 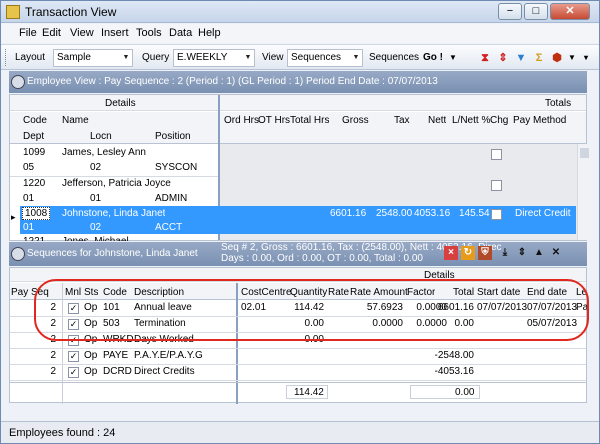 I want to click on hourglass-icon: ⧗, so click(x=485, y=58).